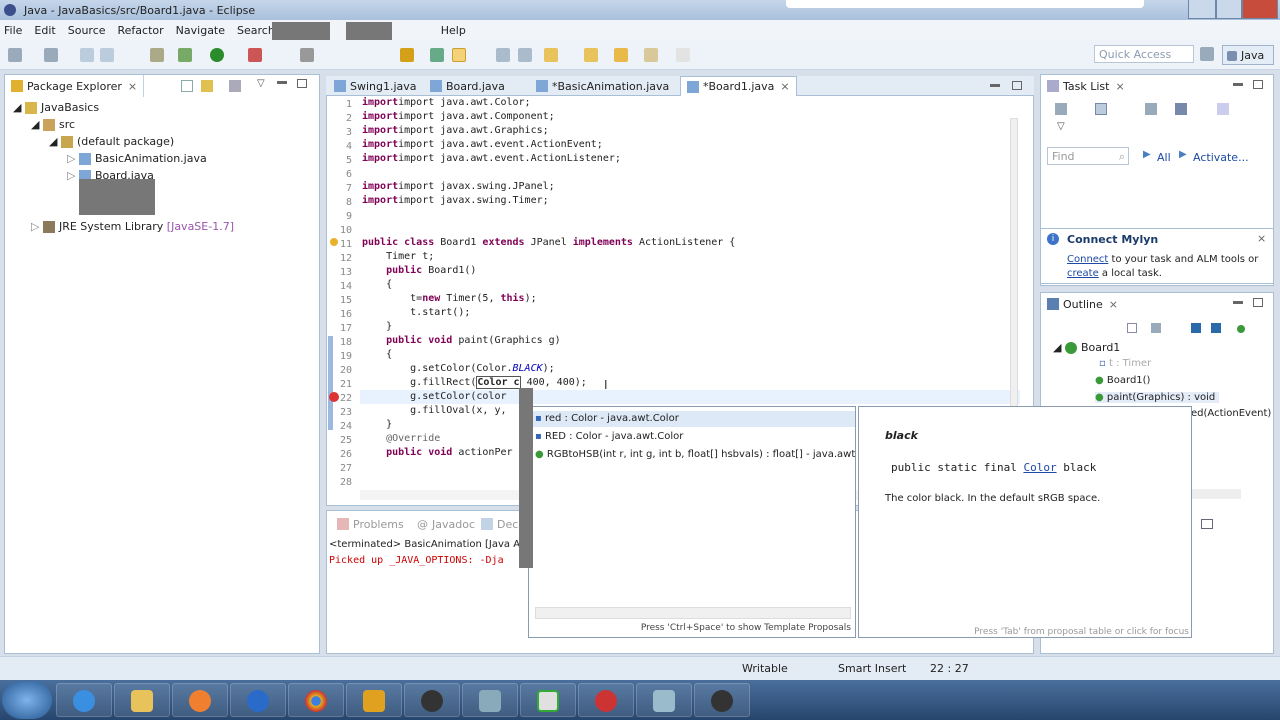  I want to click on outline-item-actionperformed: ed(ActionEvent), so click(1231, 413).